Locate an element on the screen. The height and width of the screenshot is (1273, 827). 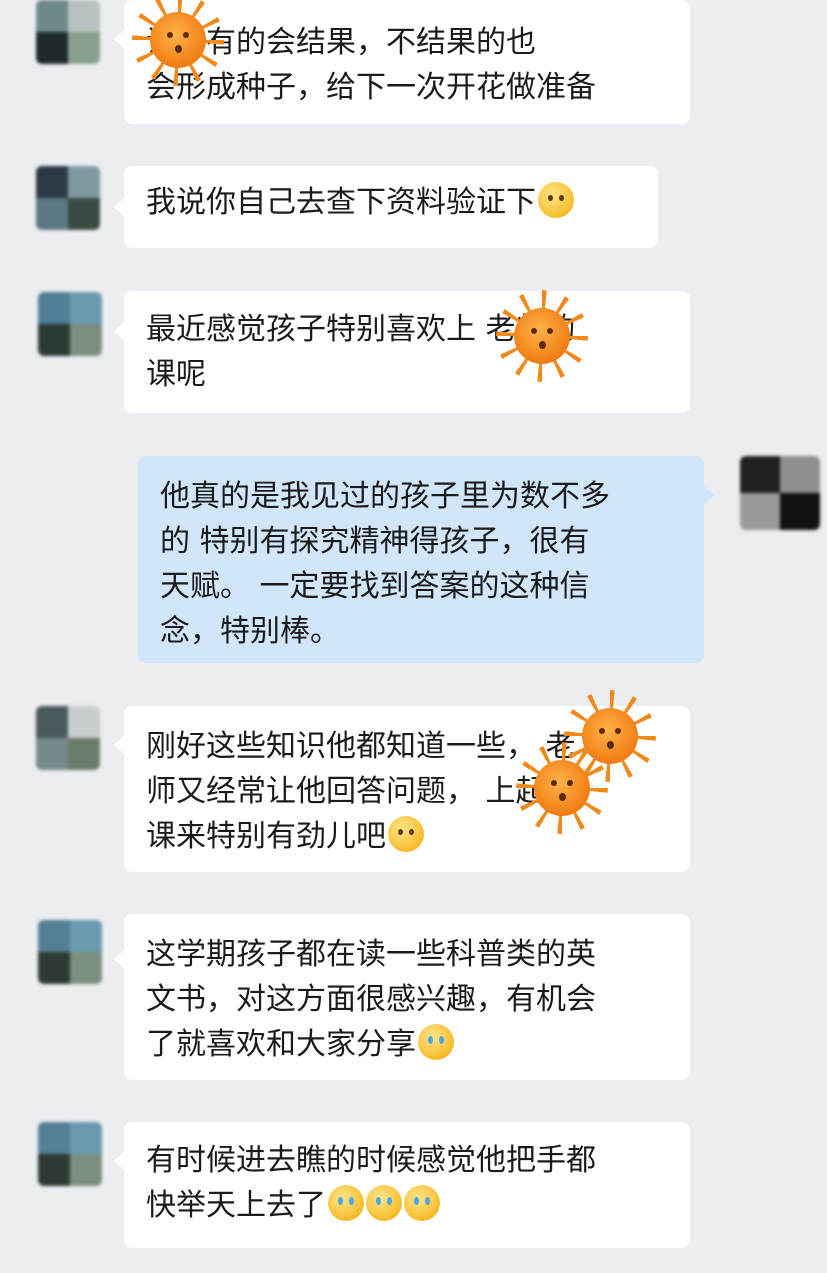
avatar-own is located at coordinates (780, 493).